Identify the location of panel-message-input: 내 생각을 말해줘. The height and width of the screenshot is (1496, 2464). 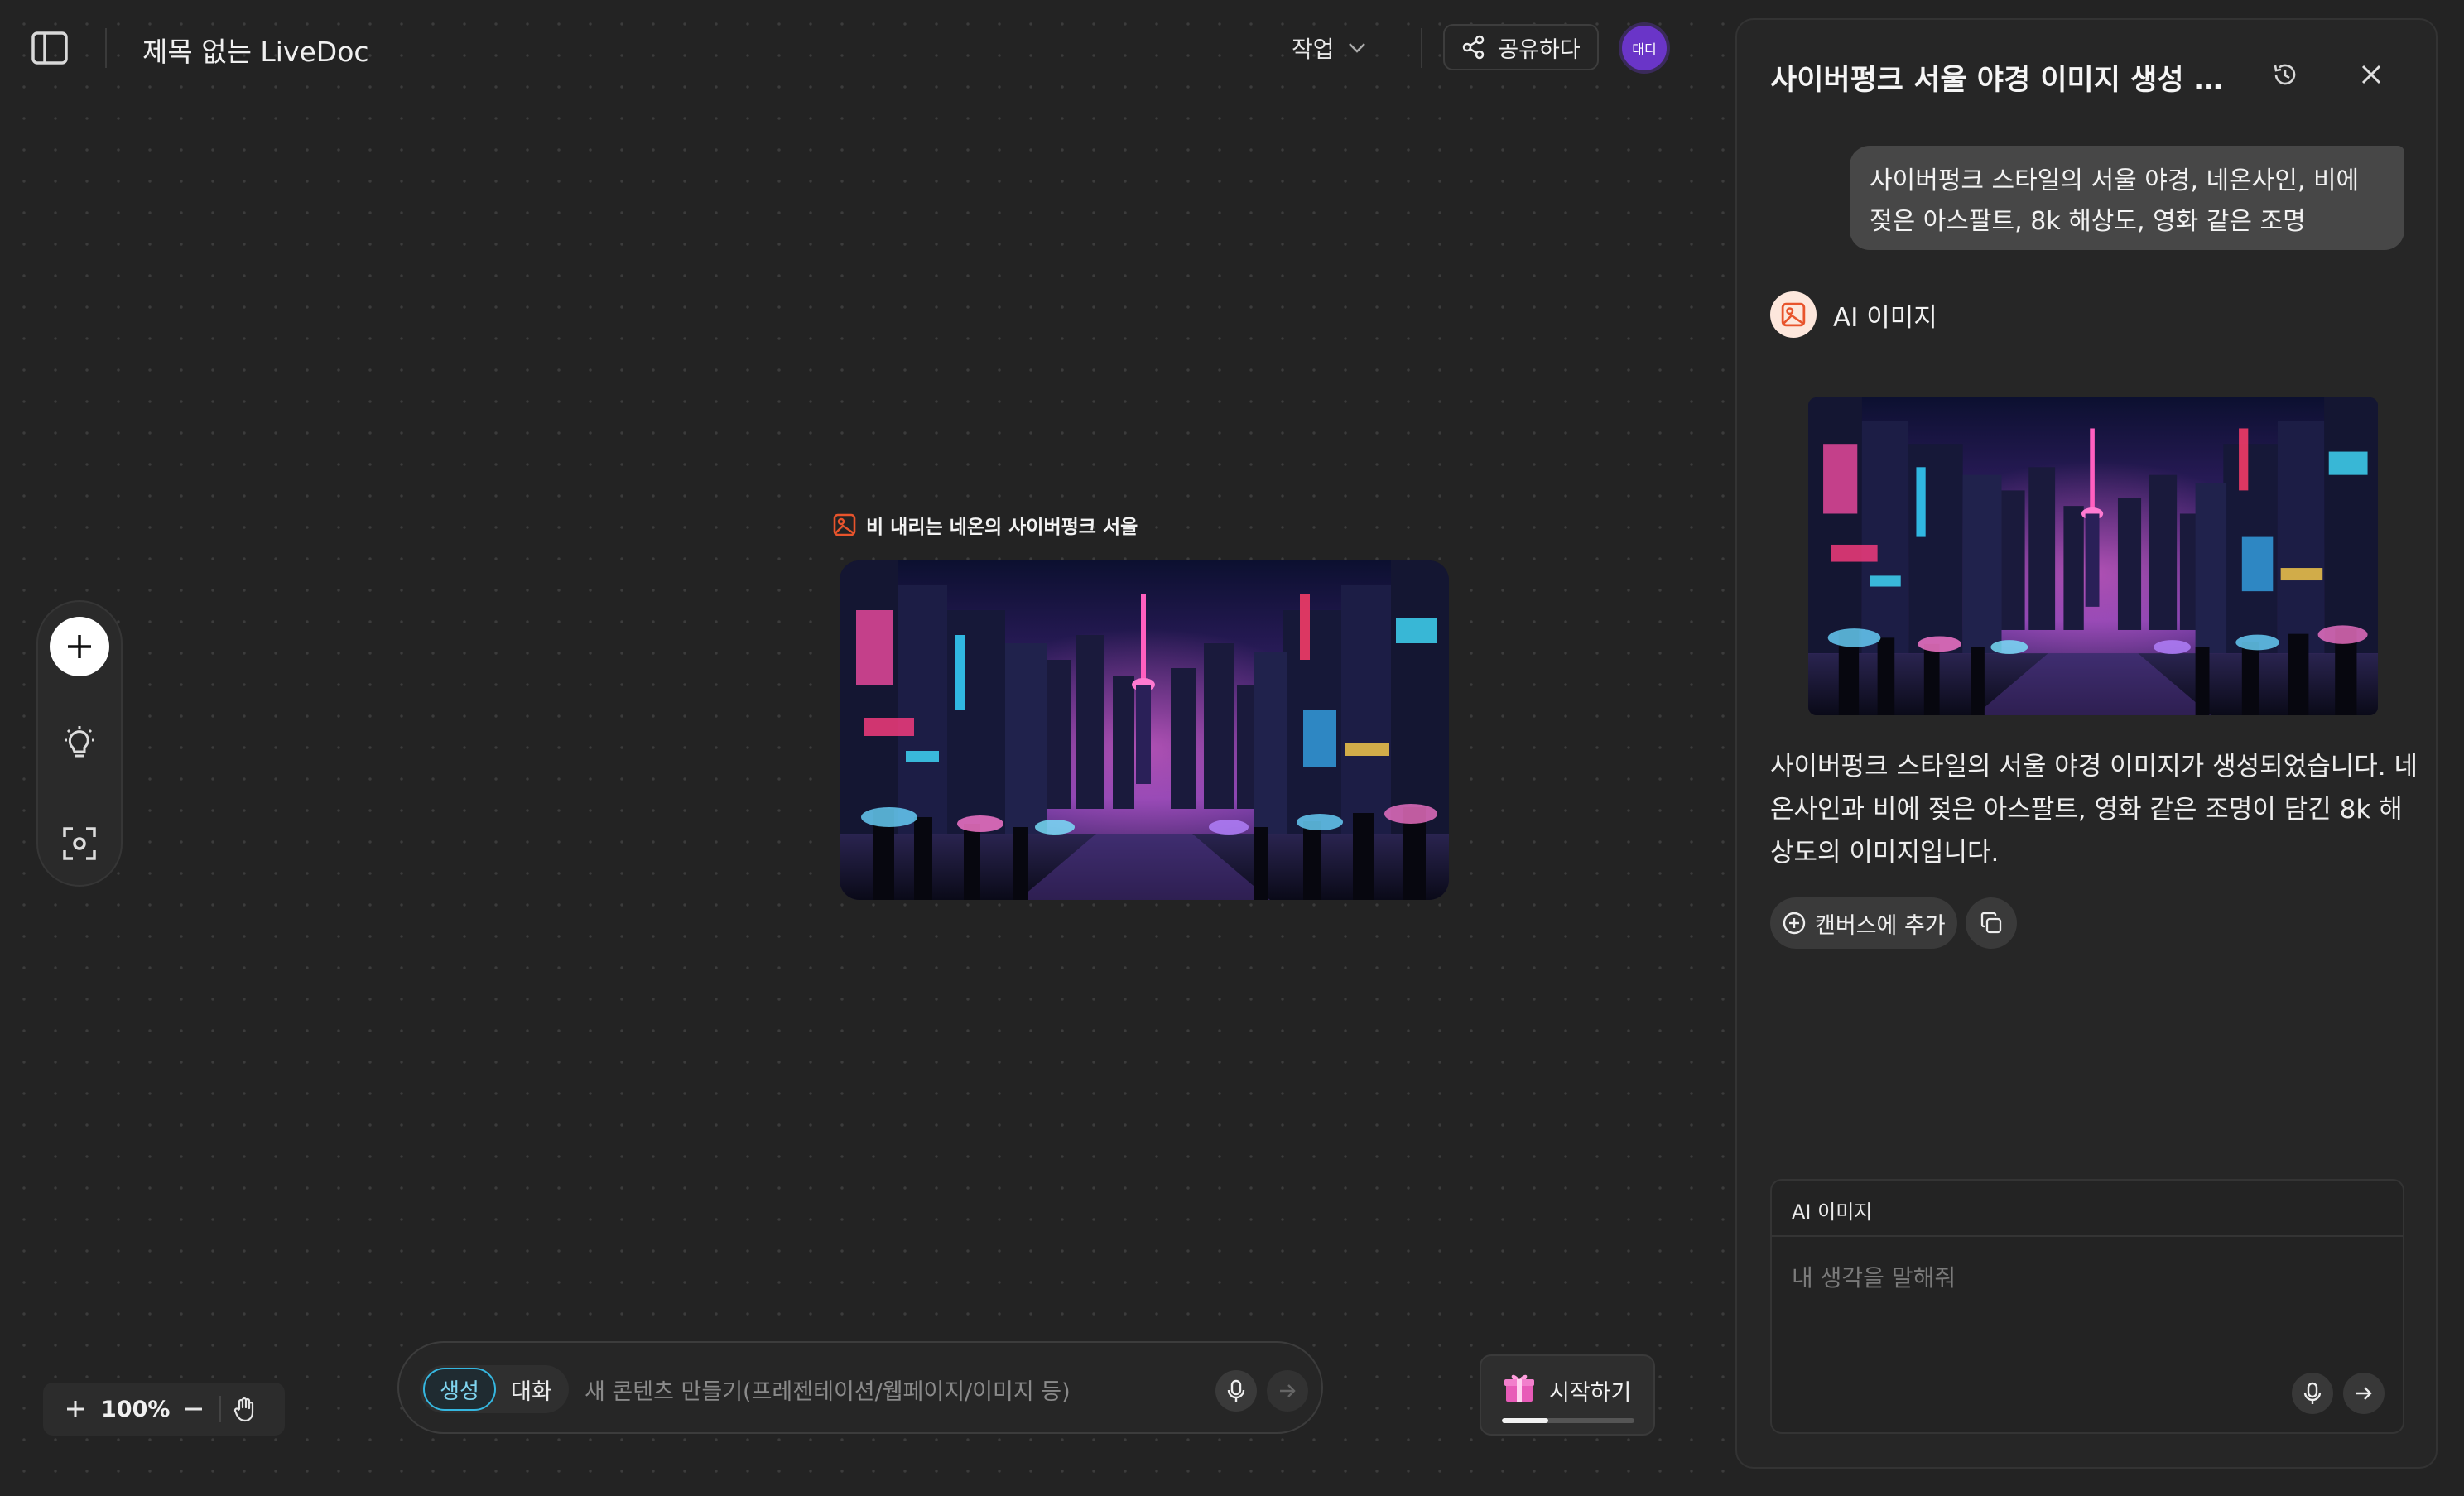
(1874, 1277).